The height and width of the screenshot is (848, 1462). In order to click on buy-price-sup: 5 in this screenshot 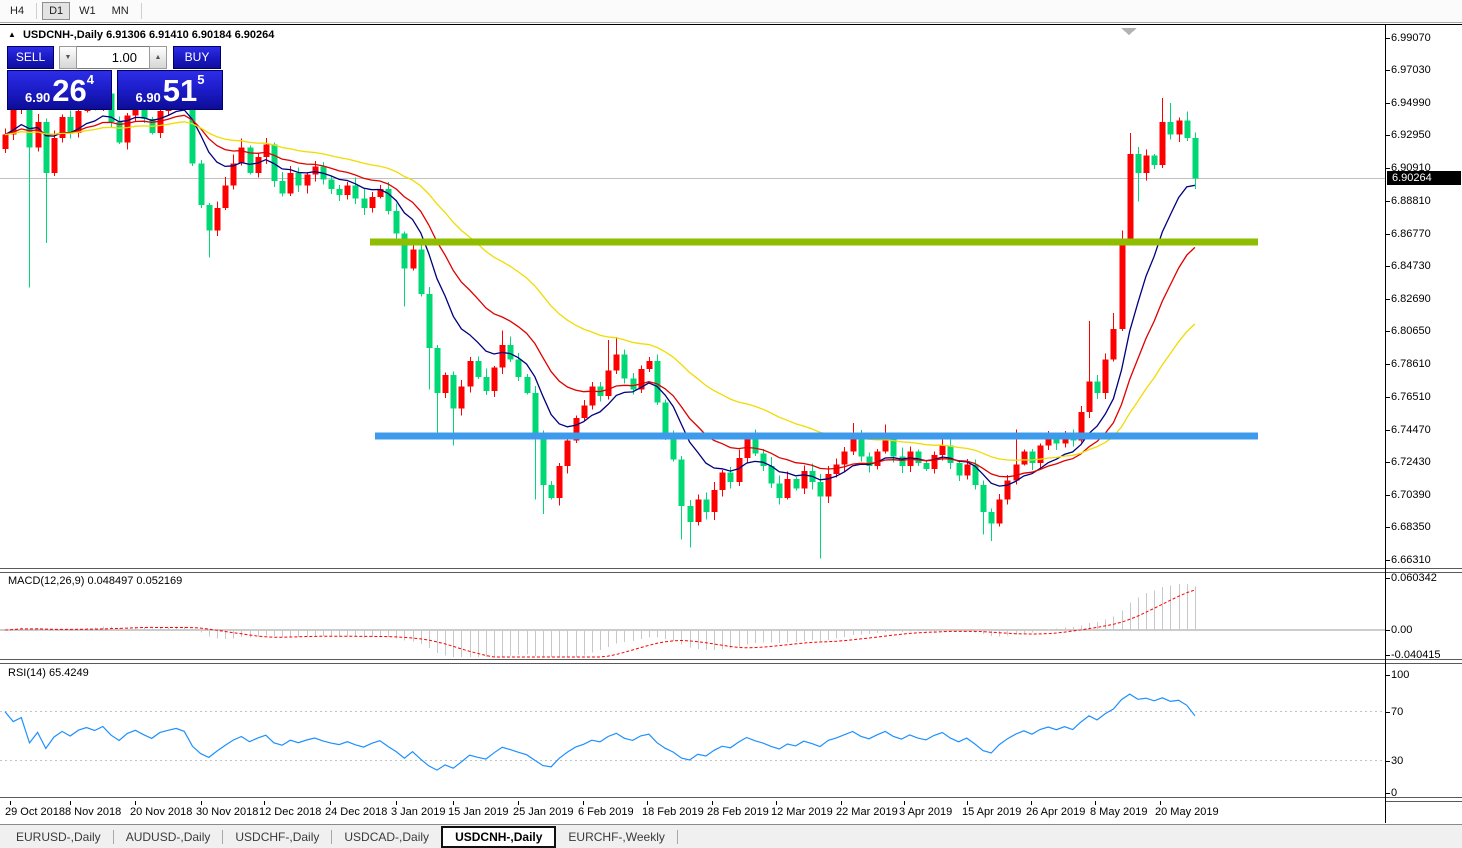, I will do `click(201, 79)`.